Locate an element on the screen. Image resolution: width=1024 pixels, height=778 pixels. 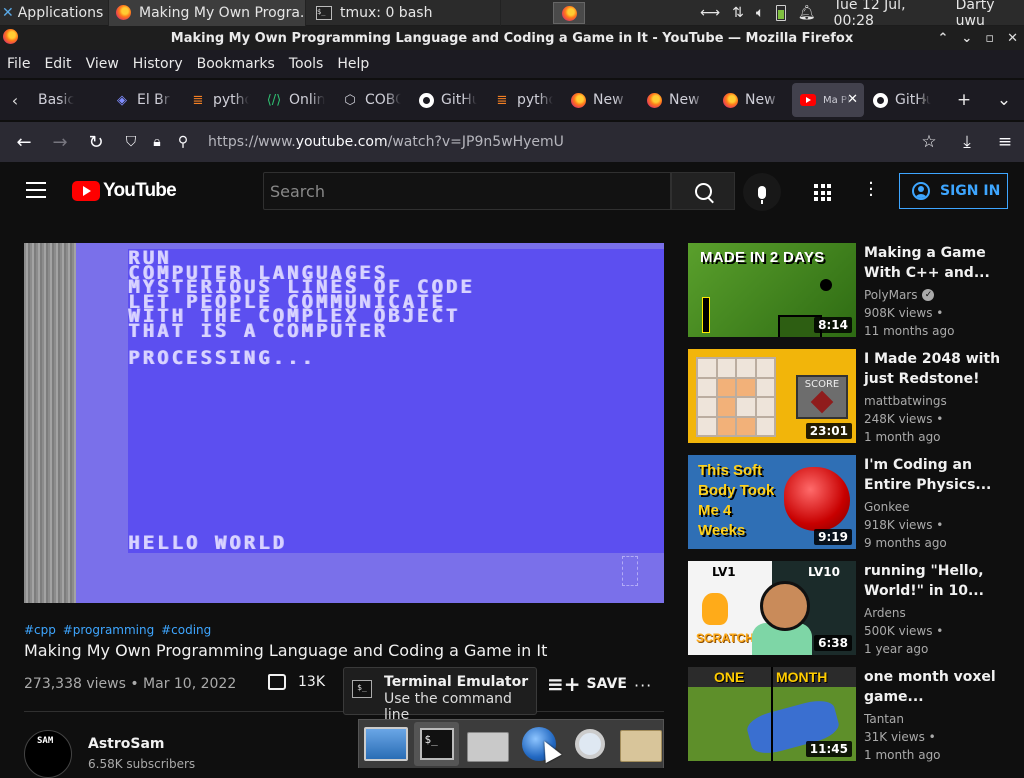
guide-menu-icon is located at coordinates (36, 192).